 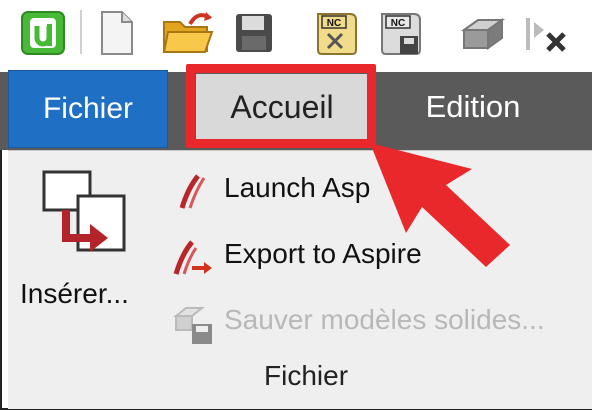 What do you see at coordinates (84, 211) in the screenshot?
I see `insert-icon` at bounding box center [84, 211].